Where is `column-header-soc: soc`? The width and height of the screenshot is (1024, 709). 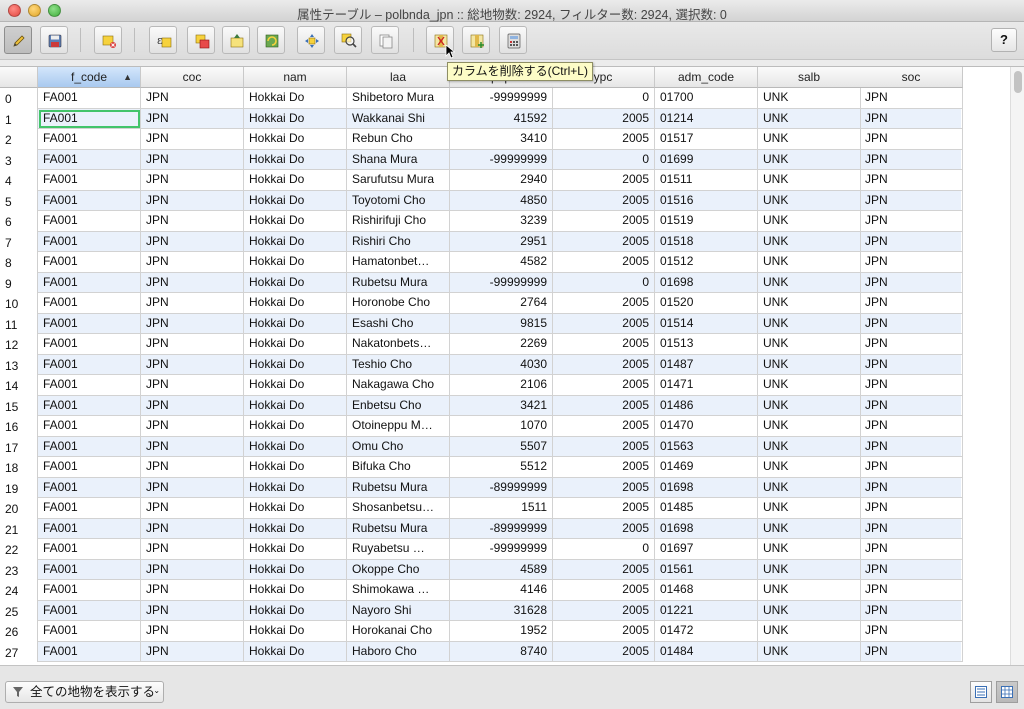
column-header-soc: soc is located at coordinates (911, 77).